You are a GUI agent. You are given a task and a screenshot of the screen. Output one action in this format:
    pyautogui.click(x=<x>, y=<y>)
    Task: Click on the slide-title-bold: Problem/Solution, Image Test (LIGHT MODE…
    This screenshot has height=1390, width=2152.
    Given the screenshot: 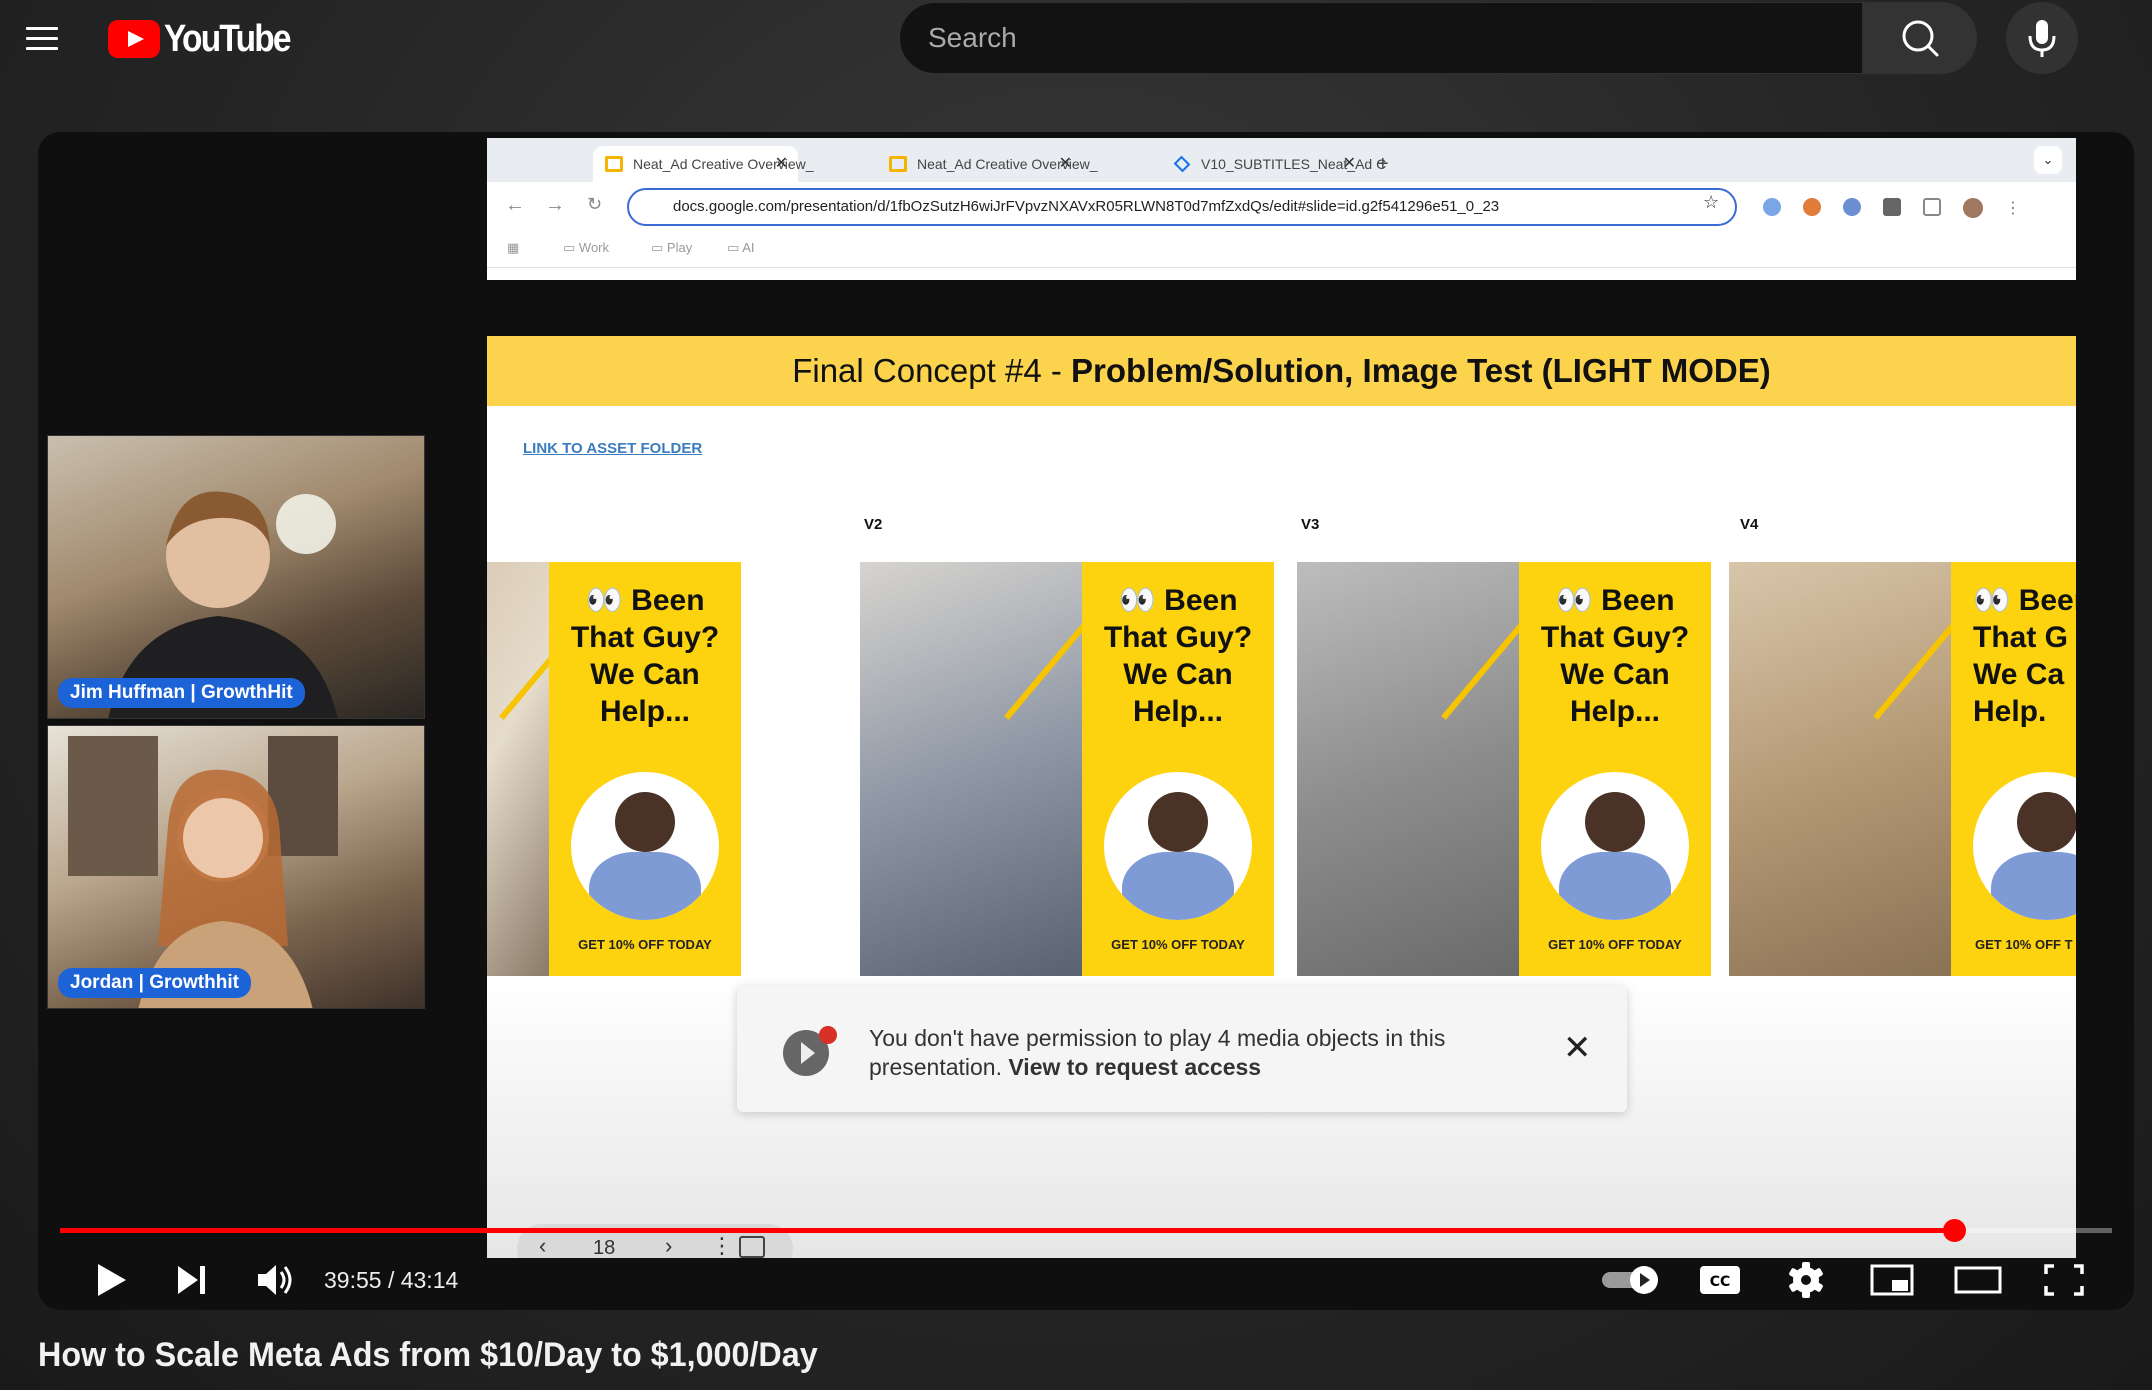 What is the action you would take?
    pyautogui.click(x=1421, y=370)
    